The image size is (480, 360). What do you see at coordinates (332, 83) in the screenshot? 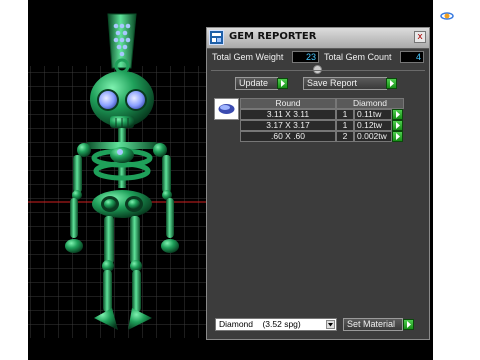
I see `save-report-button-label: Save Report` at bounding box center [332, 83].